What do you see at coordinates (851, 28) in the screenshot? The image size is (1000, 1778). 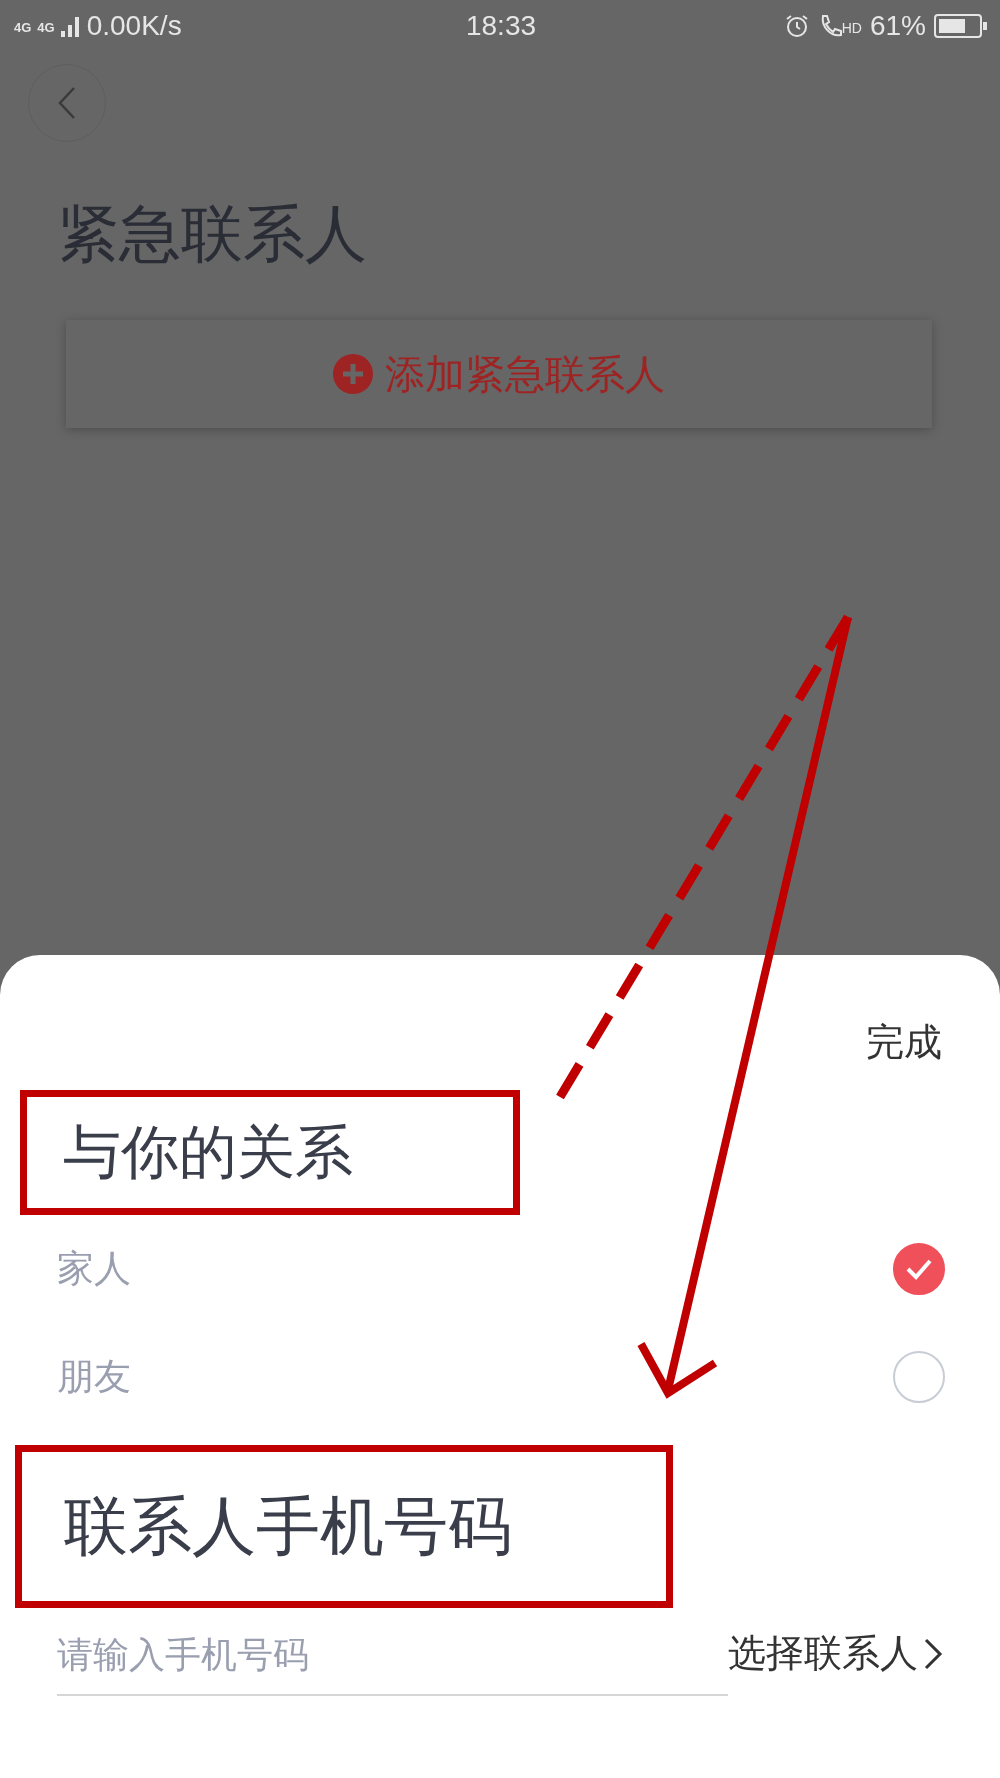 I see `hd-label: HD` at bounding box center [851, 28].